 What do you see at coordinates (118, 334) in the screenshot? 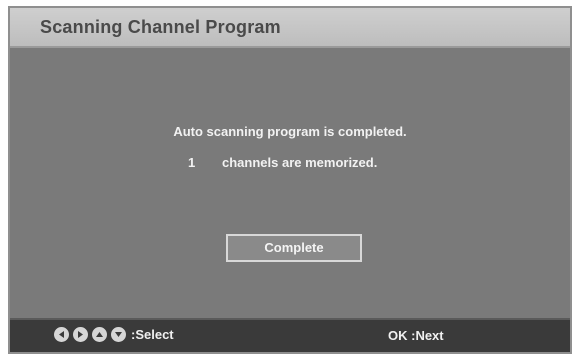
I see `down-arrow-icon` at bounding box center [118, 334].